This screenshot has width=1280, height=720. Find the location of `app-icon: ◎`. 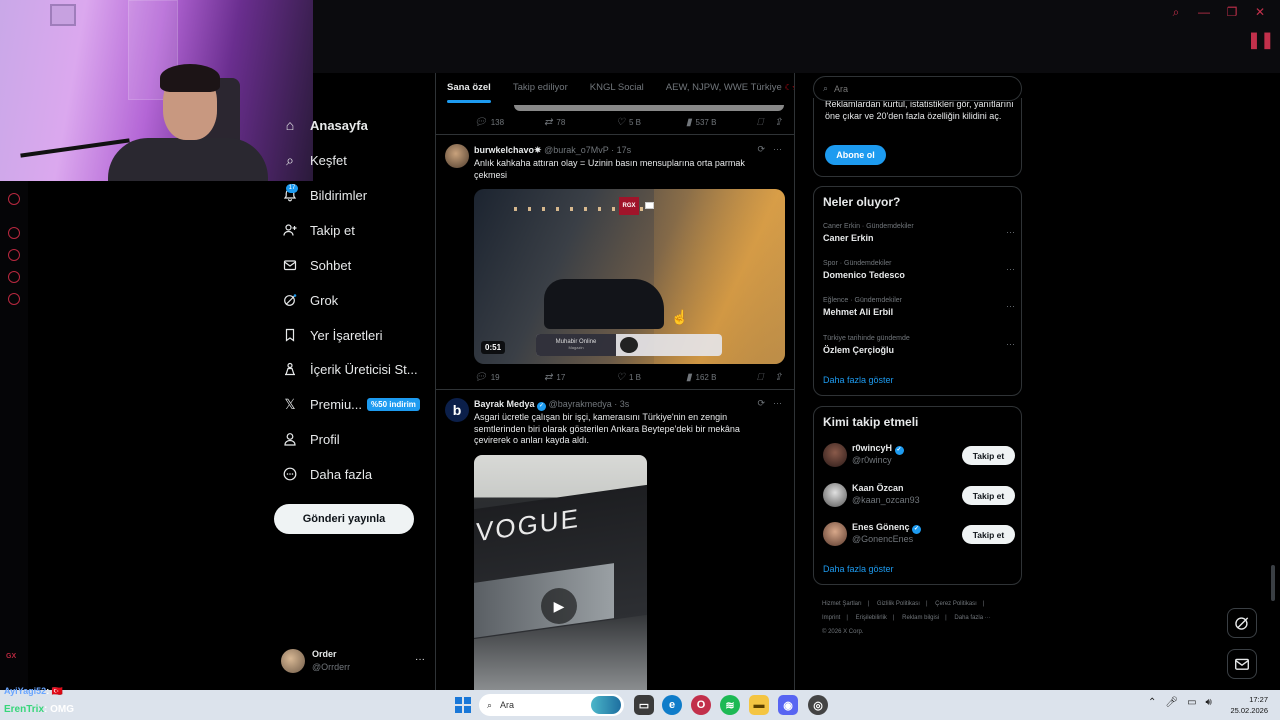

app-icon: ◎ is located at coordinates (818, 705).